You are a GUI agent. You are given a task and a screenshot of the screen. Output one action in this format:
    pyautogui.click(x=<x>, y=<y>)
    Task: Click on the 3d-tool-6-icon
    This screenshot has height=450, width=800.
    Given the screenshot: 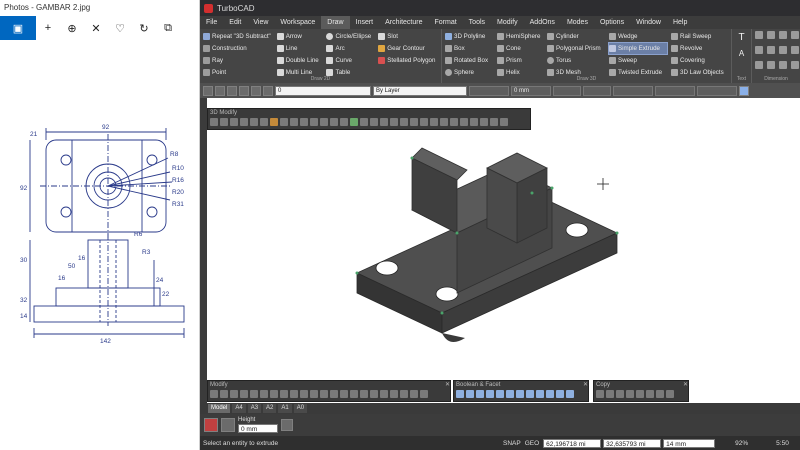 What is the action you would take?
    pyautogui.click(x=264, y=122)
    